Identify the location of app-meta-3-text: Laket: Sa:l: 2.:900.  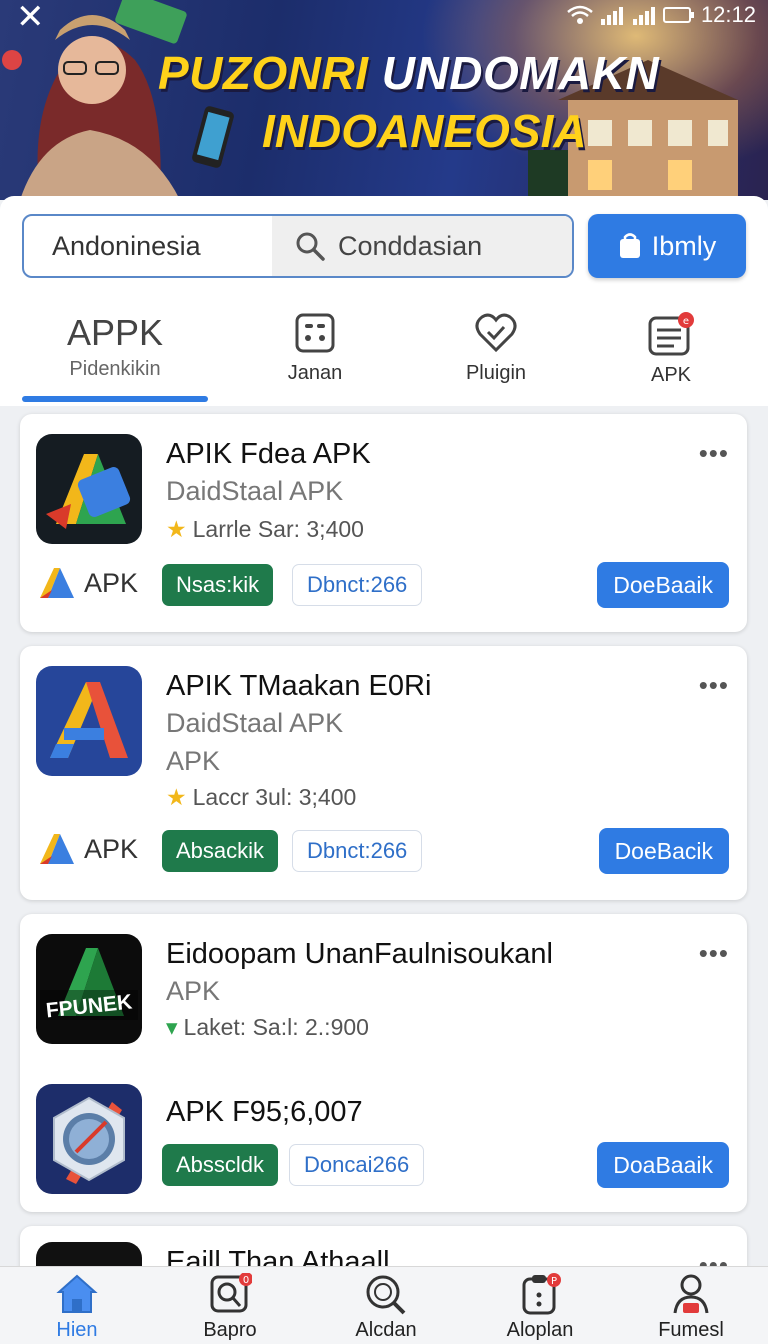
(276, 1027).